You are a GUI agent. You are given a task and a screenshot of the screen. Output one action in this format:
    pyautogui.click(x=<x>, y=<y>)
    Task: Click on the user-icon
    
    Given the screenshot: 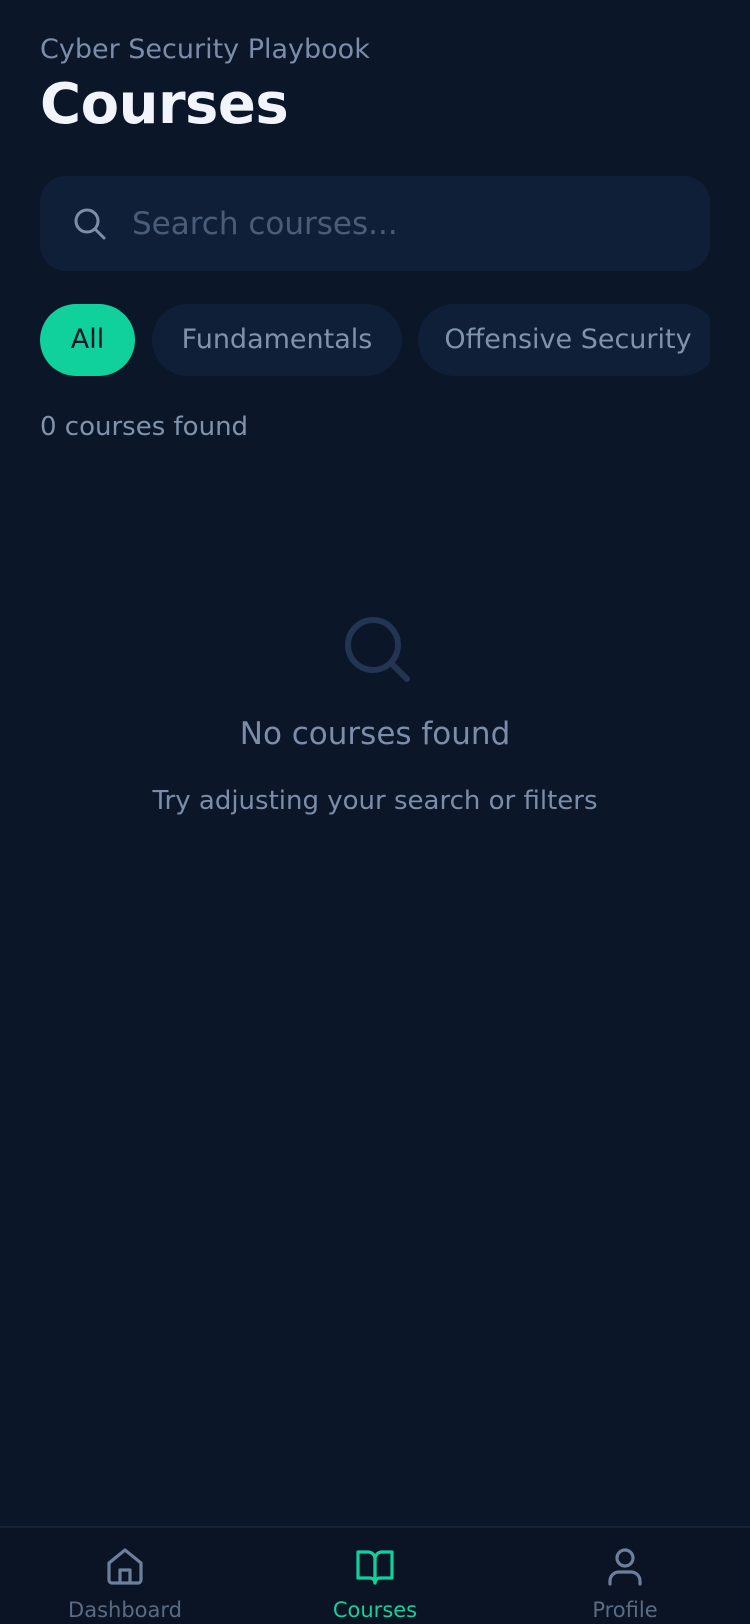 What is the action you would take?
    pyautogui.click(x=625, y=1567)
    